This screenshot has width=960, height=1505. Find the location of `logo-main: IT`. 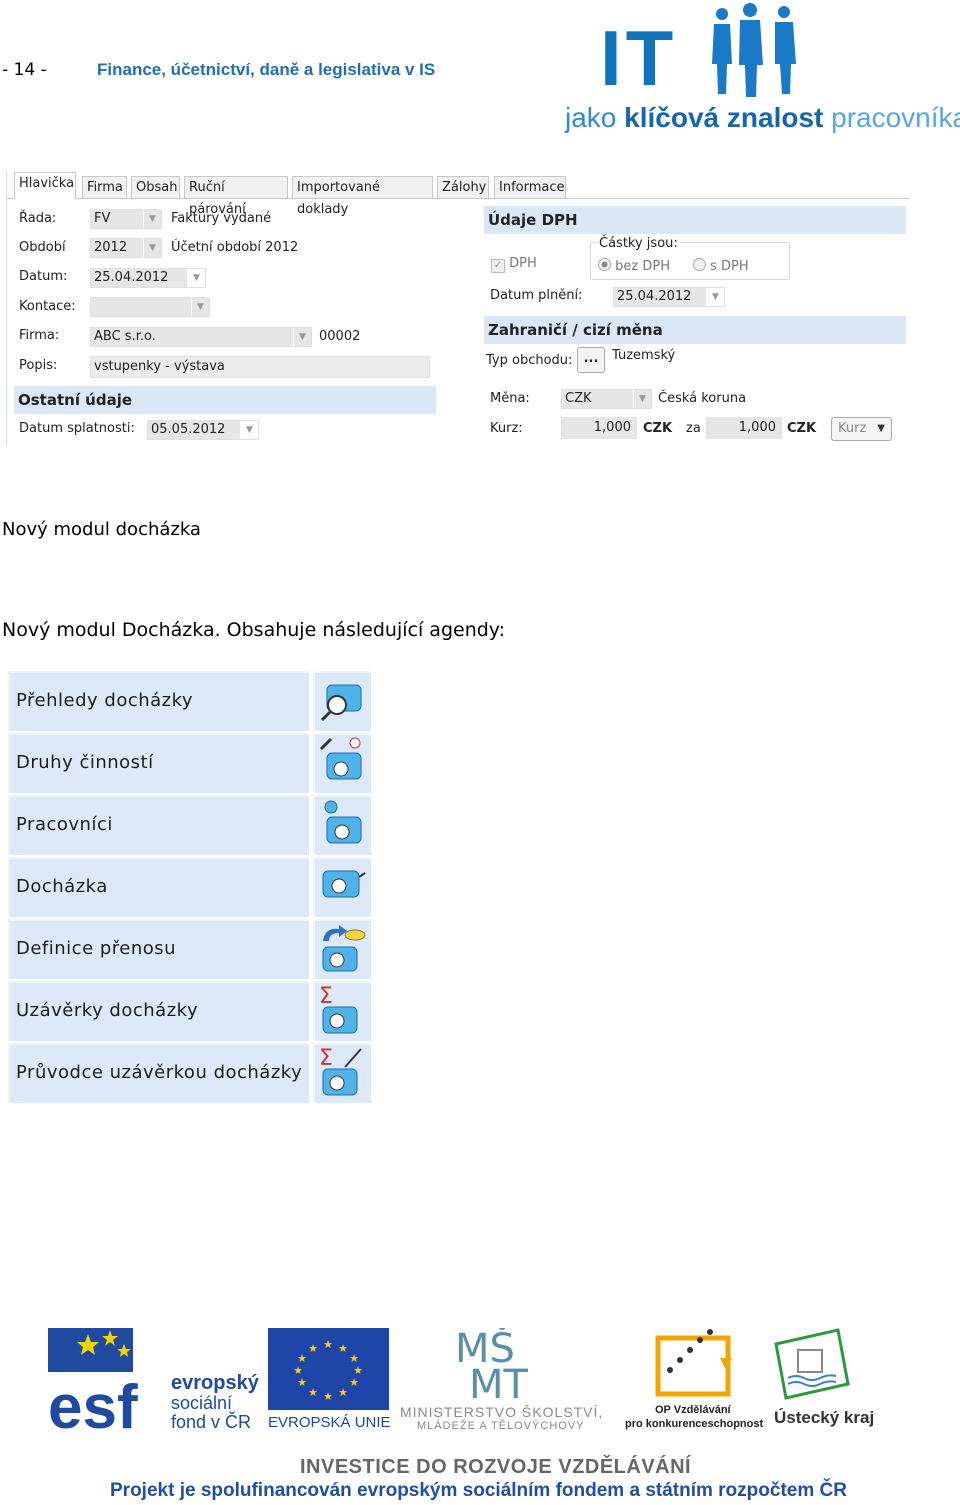

logo-main: IT is located at coordinates (639, 58).